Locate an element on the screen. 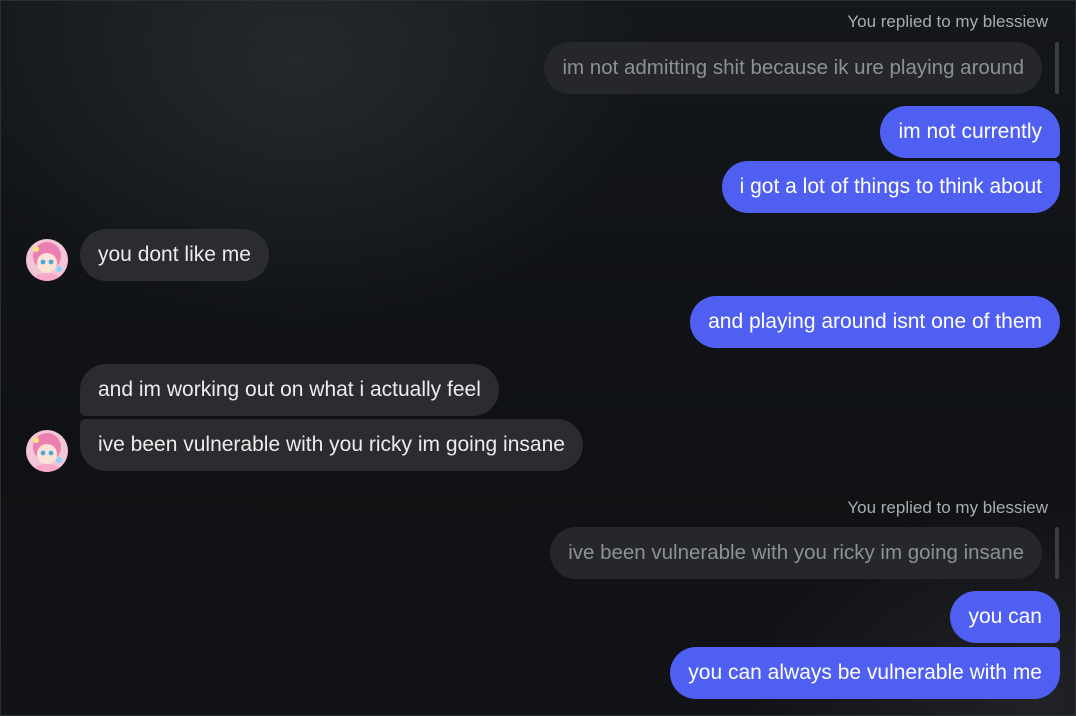 The width and height of the screenshot is (1076, 716). outgoing-message: you can always be vulnerable with me is located at coordinates (865, 673).